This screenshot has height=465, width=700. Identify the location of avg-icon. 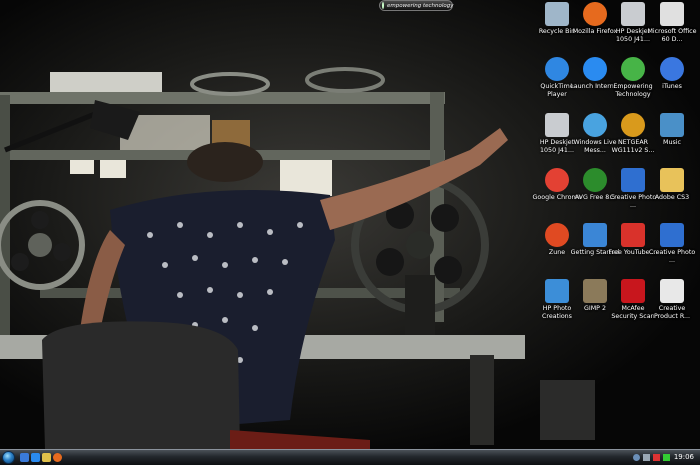
(595, 180).